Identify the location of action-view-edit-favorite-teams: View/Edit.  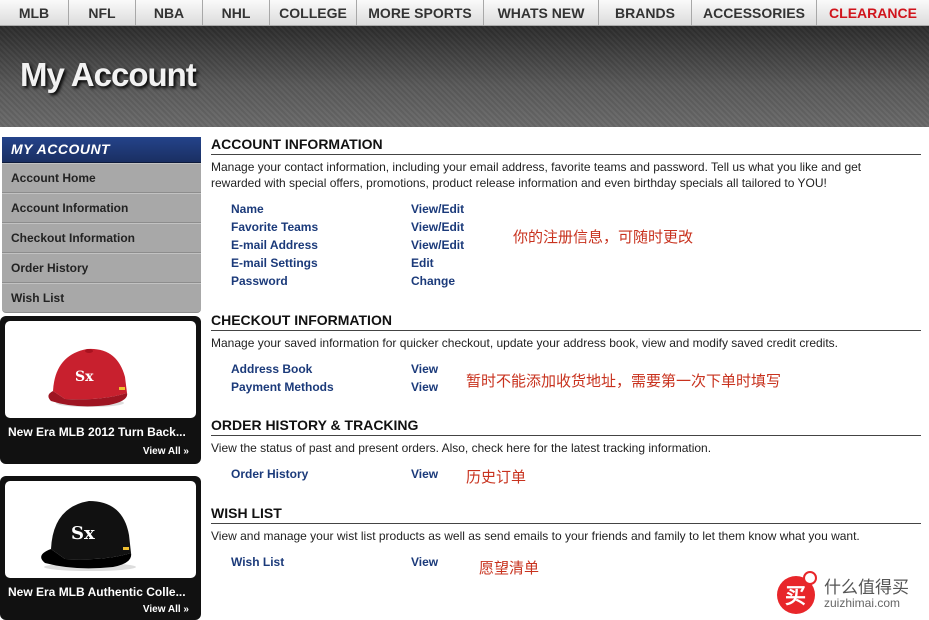
(437, 227).